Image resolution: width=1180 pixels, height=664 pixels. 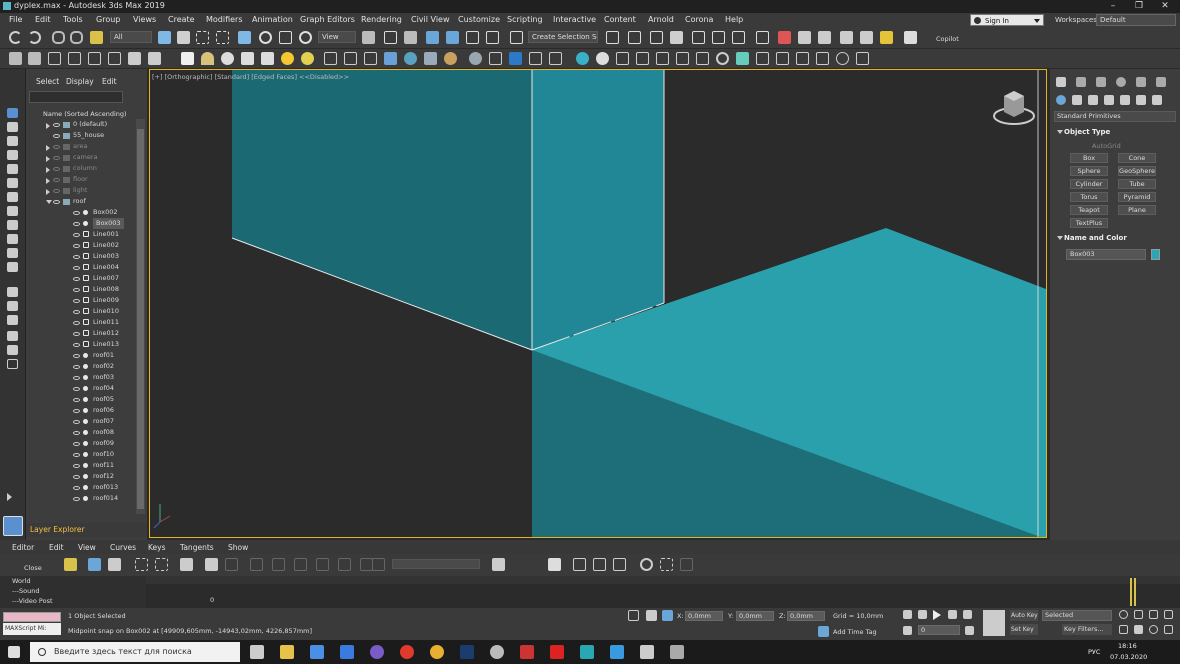 What do you see at coordinates (663, 592) in the screenshot?
I see `timeline: 0` at bounding box center [663, 592].